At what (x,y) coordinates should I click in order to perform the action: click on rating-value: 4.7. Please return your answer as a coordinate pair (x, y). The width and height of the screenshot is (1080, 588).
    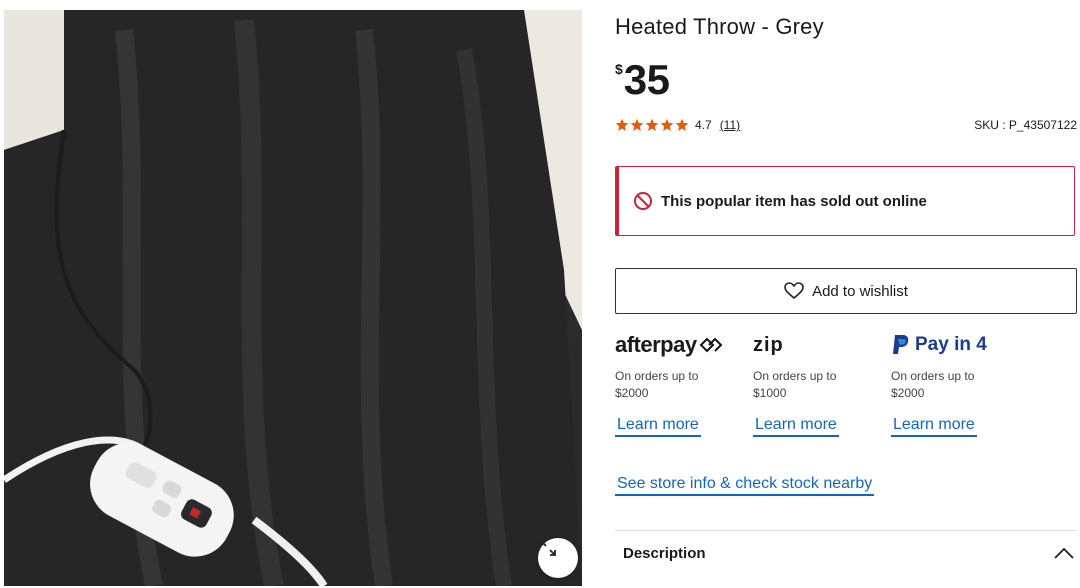
    Looking at the image, I should click on (703, 125).